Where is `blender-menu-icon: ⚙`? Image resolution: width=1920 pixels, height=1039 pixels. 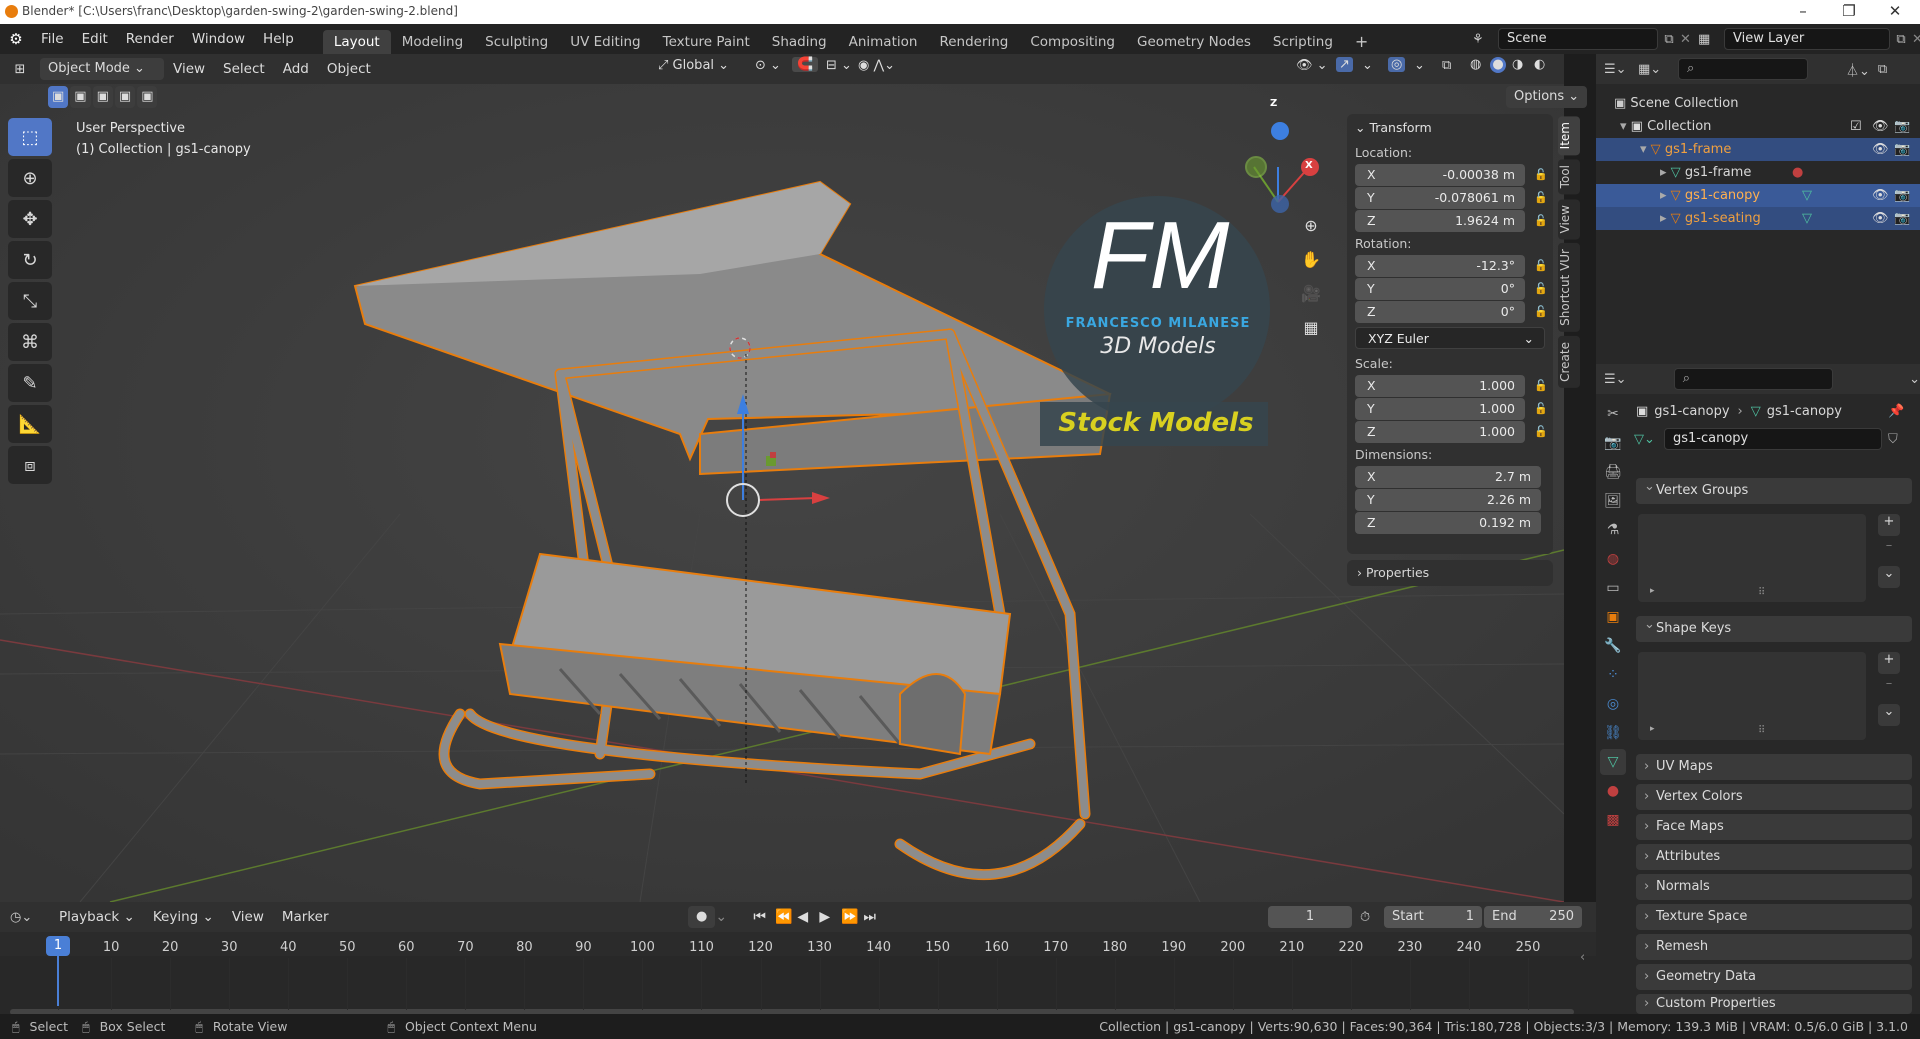 blender-menu-icon: ⚙ is located at coordinates (16, 39).